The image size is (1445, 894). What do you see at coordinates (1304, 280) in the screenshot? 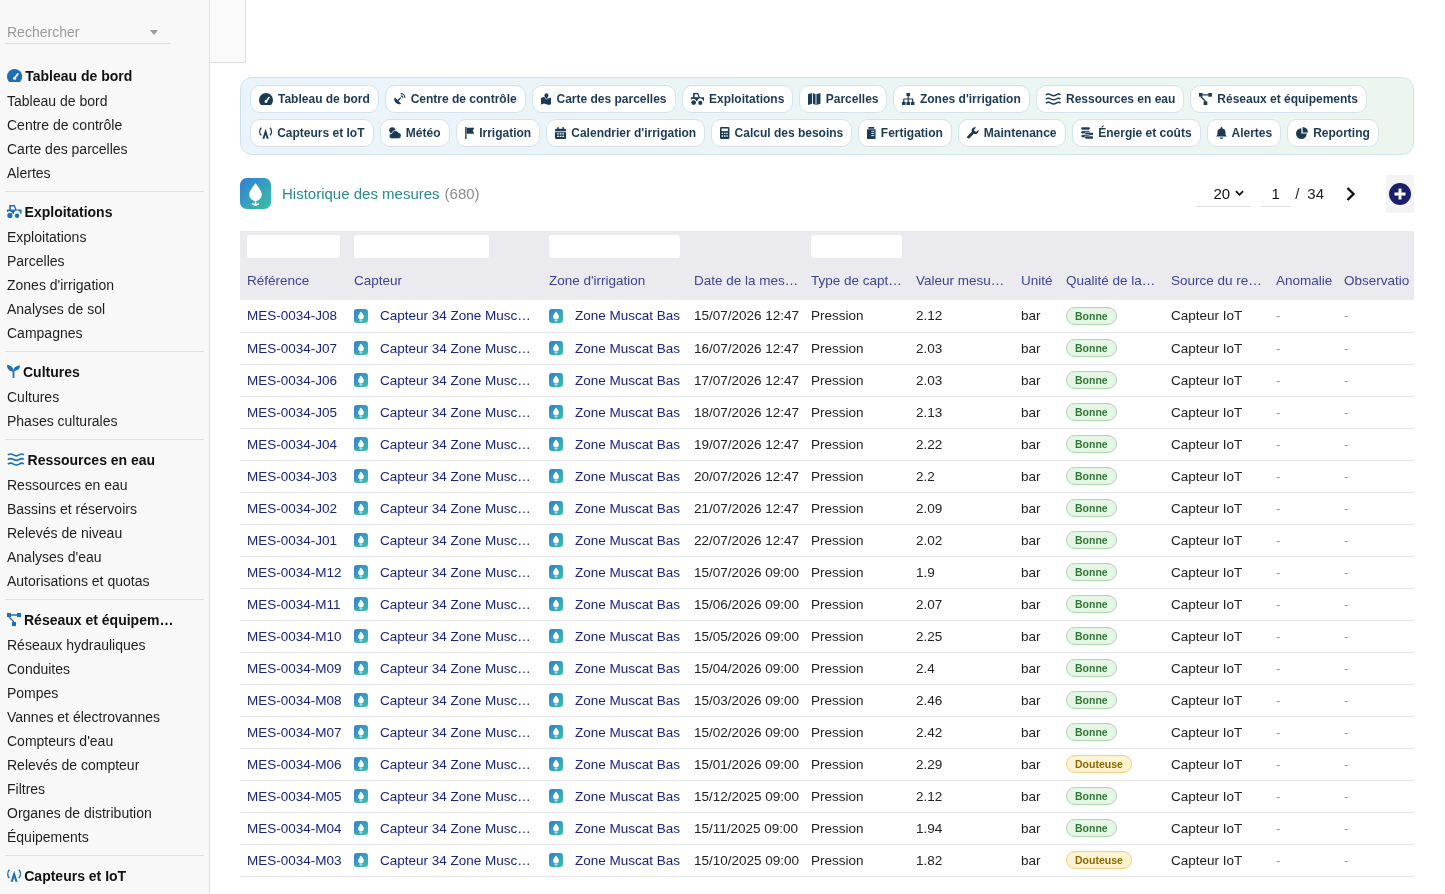
I see `column-header: Anomalie` at bounding box center [1304, 280].